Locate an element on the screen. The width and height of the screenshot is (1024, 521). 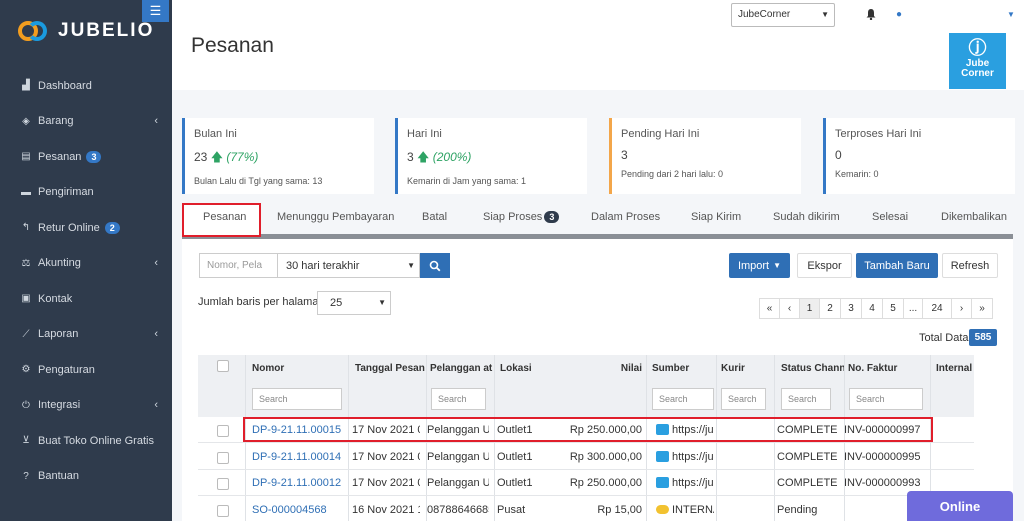
sidebar-item-kontak: ▣ Kontak is located at coordinates (86, 299).